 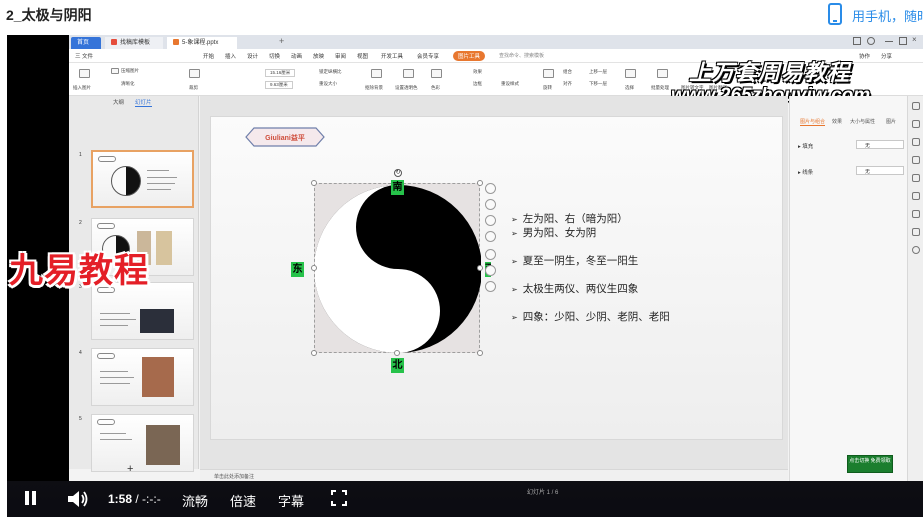 I want to click on animation-icon, so click(x=916, y=196).